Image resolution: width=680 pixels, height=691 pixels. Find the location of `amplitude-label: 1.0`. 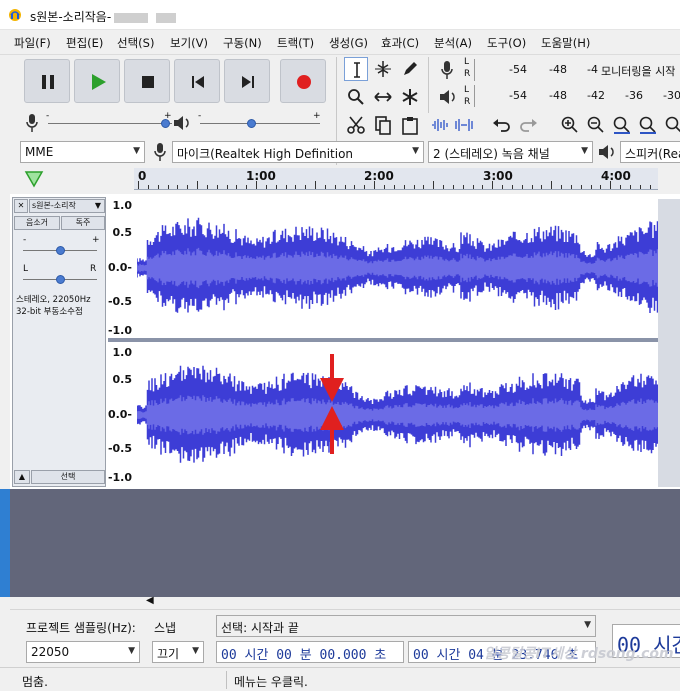

amplitude-label: 1.0 is located at coordinates (122, 205).